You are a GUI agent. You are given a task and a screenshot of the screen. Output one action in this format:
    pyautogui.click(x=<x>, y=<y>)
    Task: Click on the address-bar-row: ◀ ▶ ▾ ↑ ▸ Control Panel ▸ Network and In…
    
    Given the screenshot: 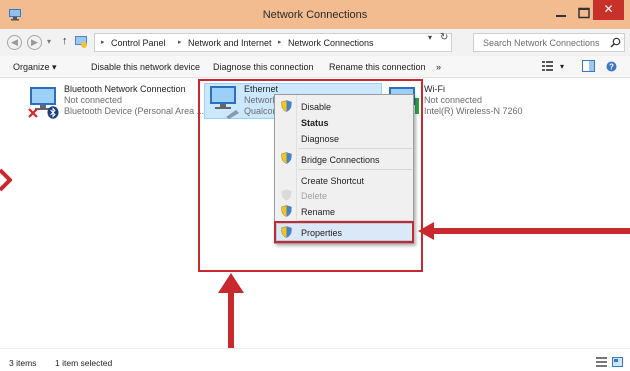 What is the action you would take?
    pyautogui.click(x=315, y=42)
    